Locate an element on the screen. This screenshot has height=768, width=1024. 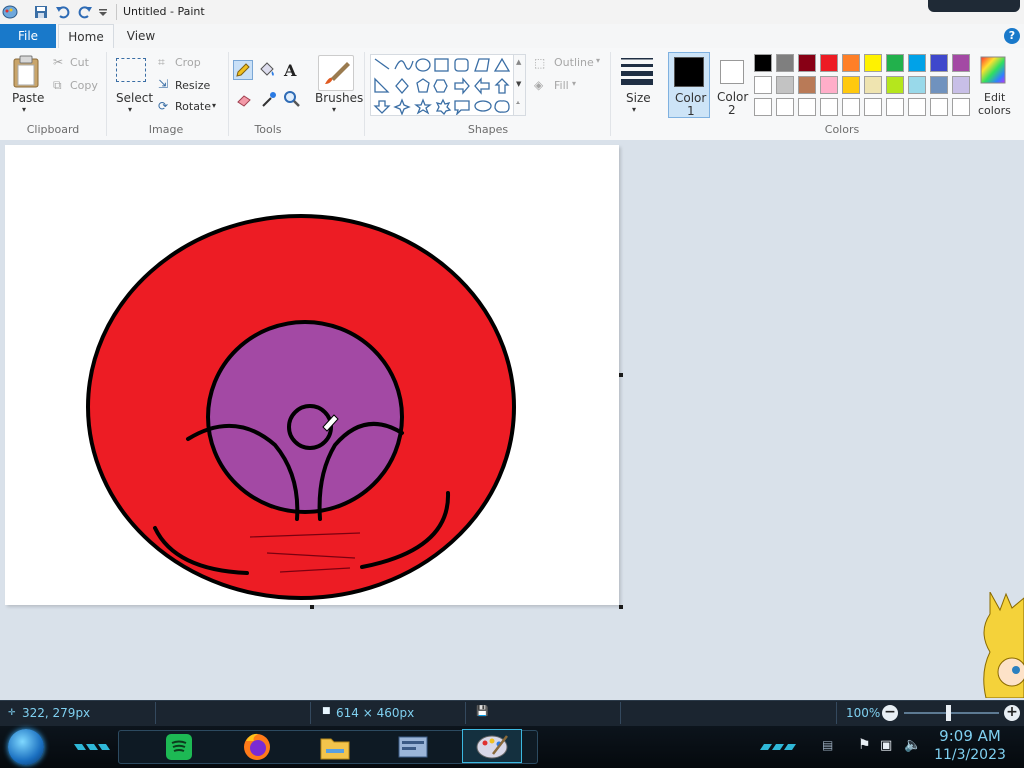
paint-app-icon is located at coordinates (10, 12).